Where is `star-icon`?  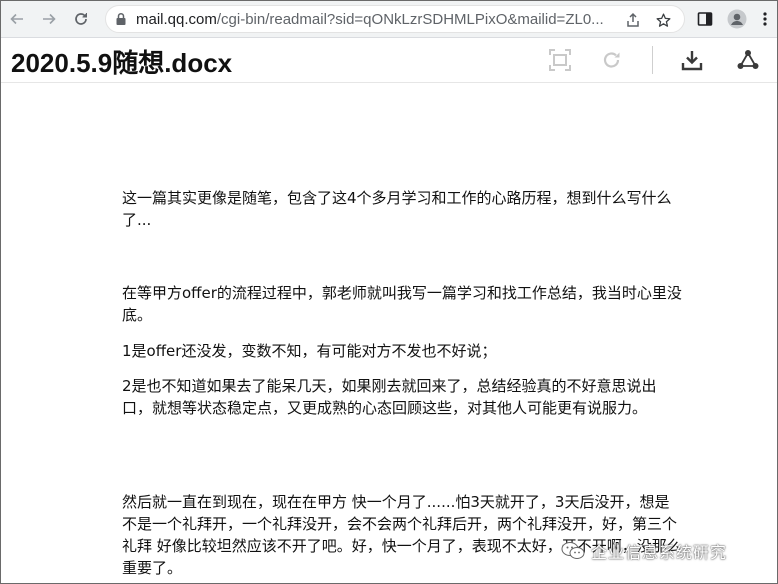
star-icon is located at coordinates (663, 19).